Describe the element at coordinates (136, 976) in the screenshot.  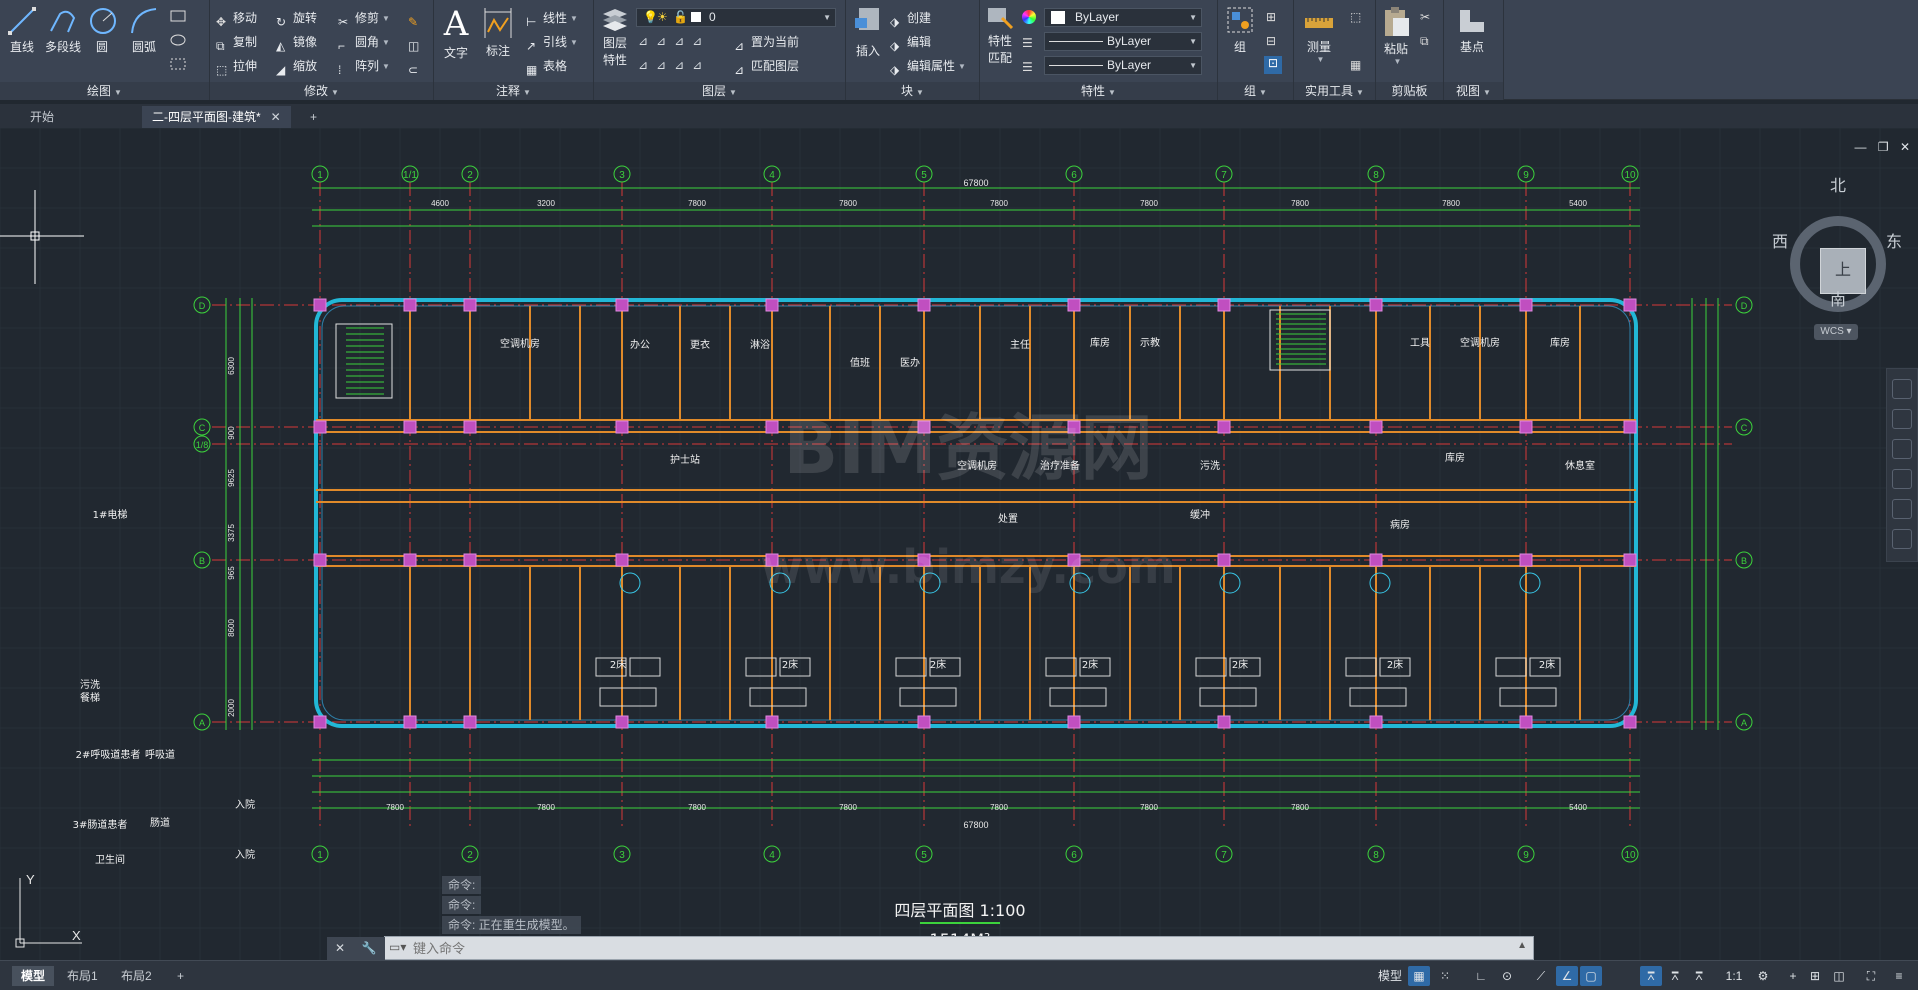
I see `layout-tab-2: 布局2` at that location.